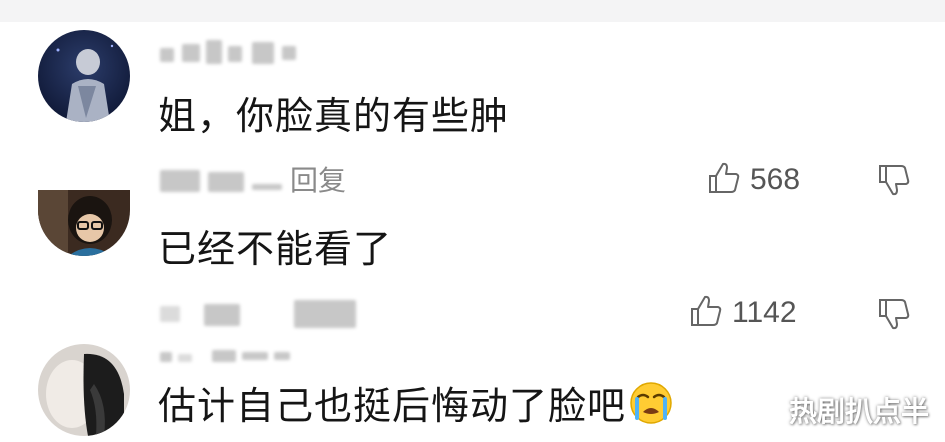 The height and width of the screenshot is (442, 945). Describe the element at coordinates (392, 406) in the screenshot. I see `comment-text-content: 估计自己也挺后悔动了脸吧` at that location.